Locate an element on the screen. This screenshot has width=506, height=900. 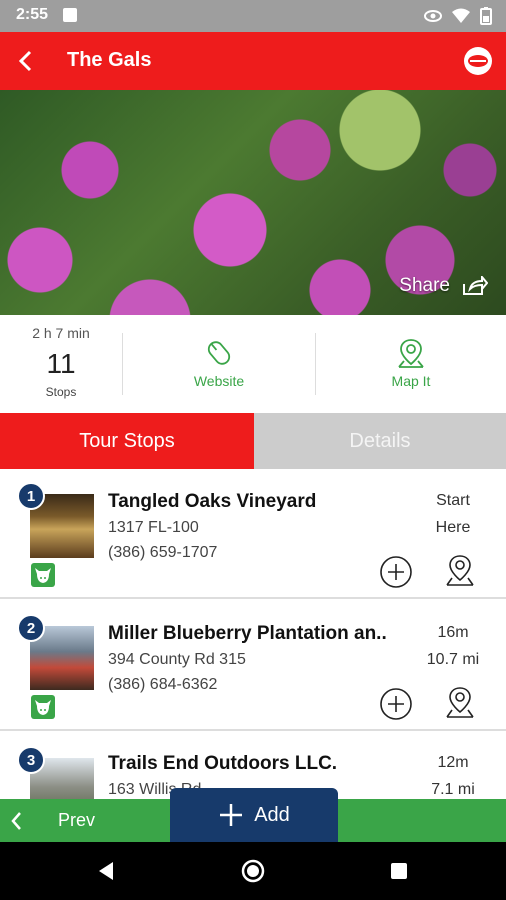
tour-duration: 2 h 7 min is located at coordinates (61, 333).